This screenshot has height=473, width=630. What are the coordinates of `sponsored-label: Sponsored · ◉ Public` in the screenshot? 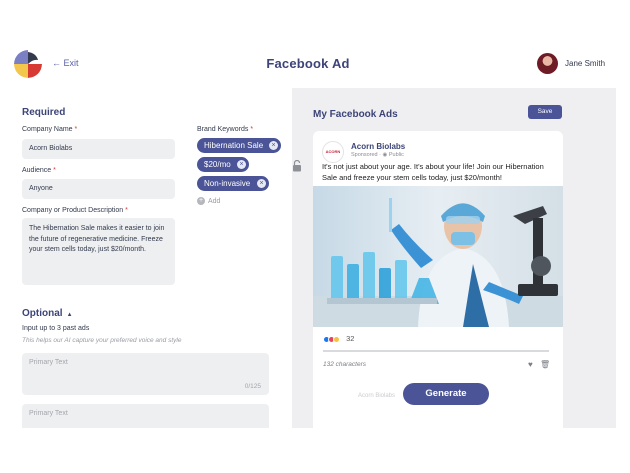 It's located at (377, 155).